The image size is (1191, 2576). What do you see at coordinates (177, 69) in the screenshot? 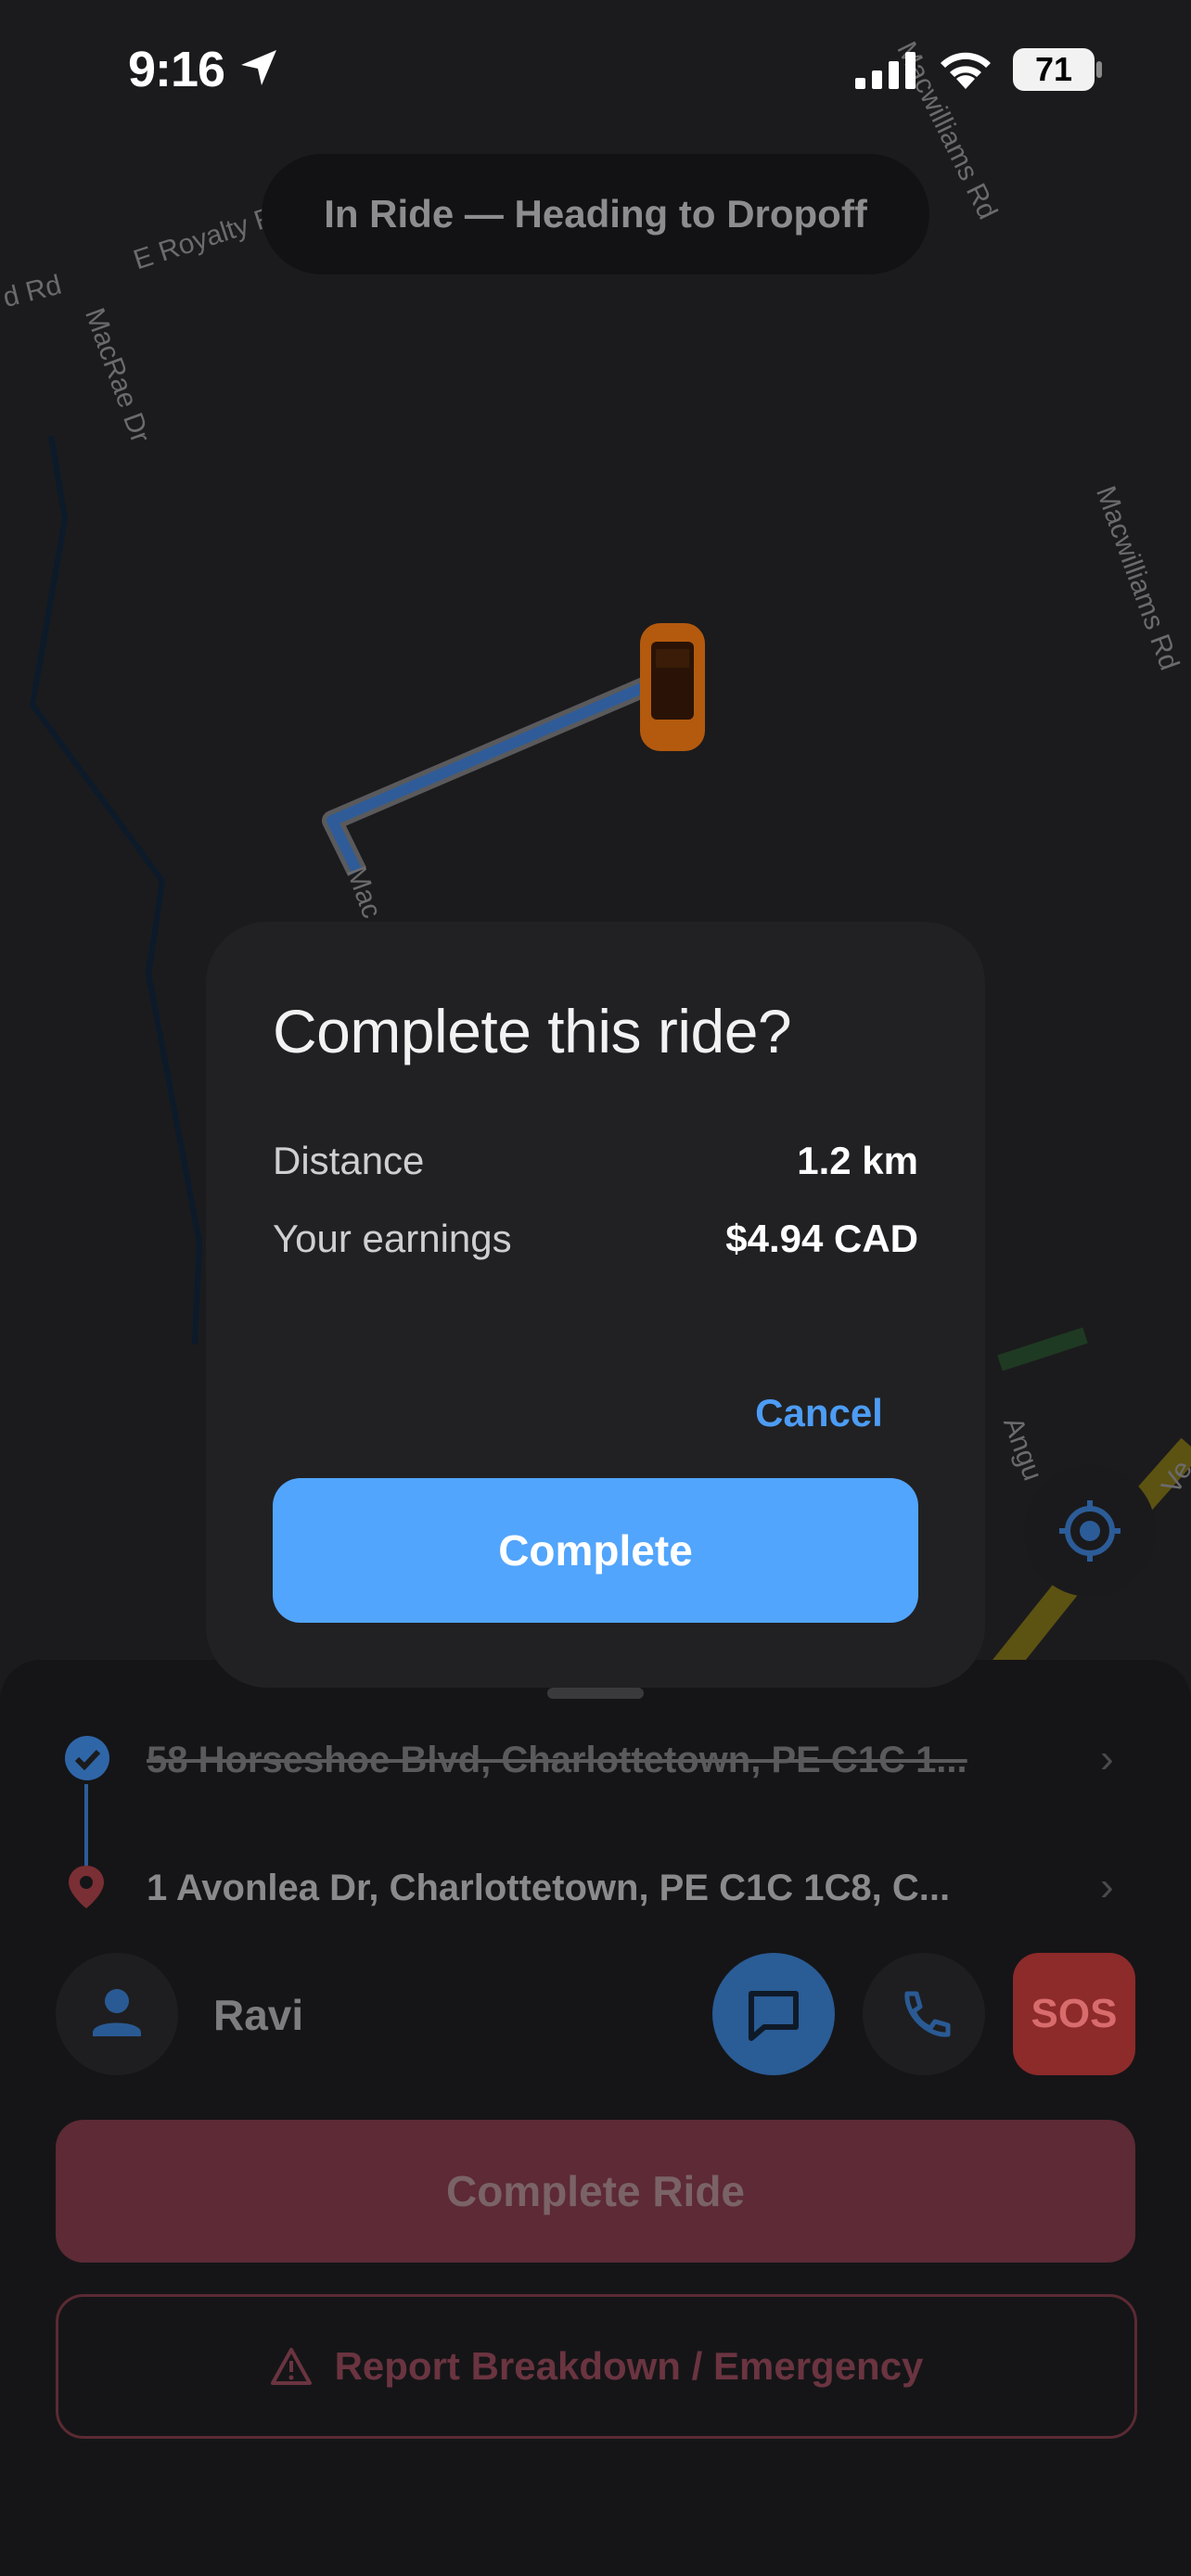
I see `status-time: 9:16` at bounding box center [177, 69].